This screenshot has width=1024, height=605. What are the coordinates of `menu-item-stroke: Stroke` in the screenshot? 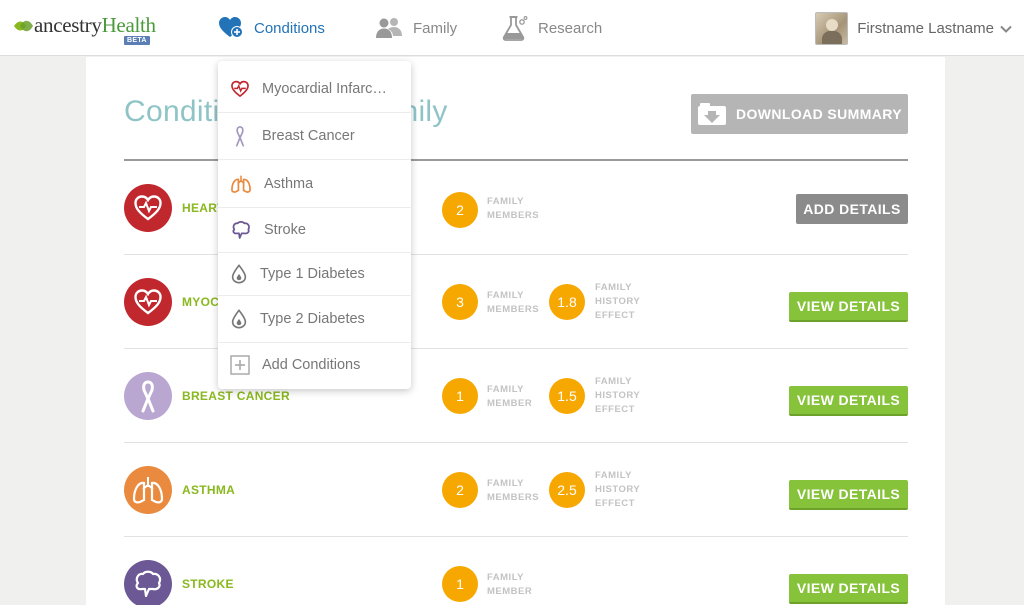 It's located at (314, 230).